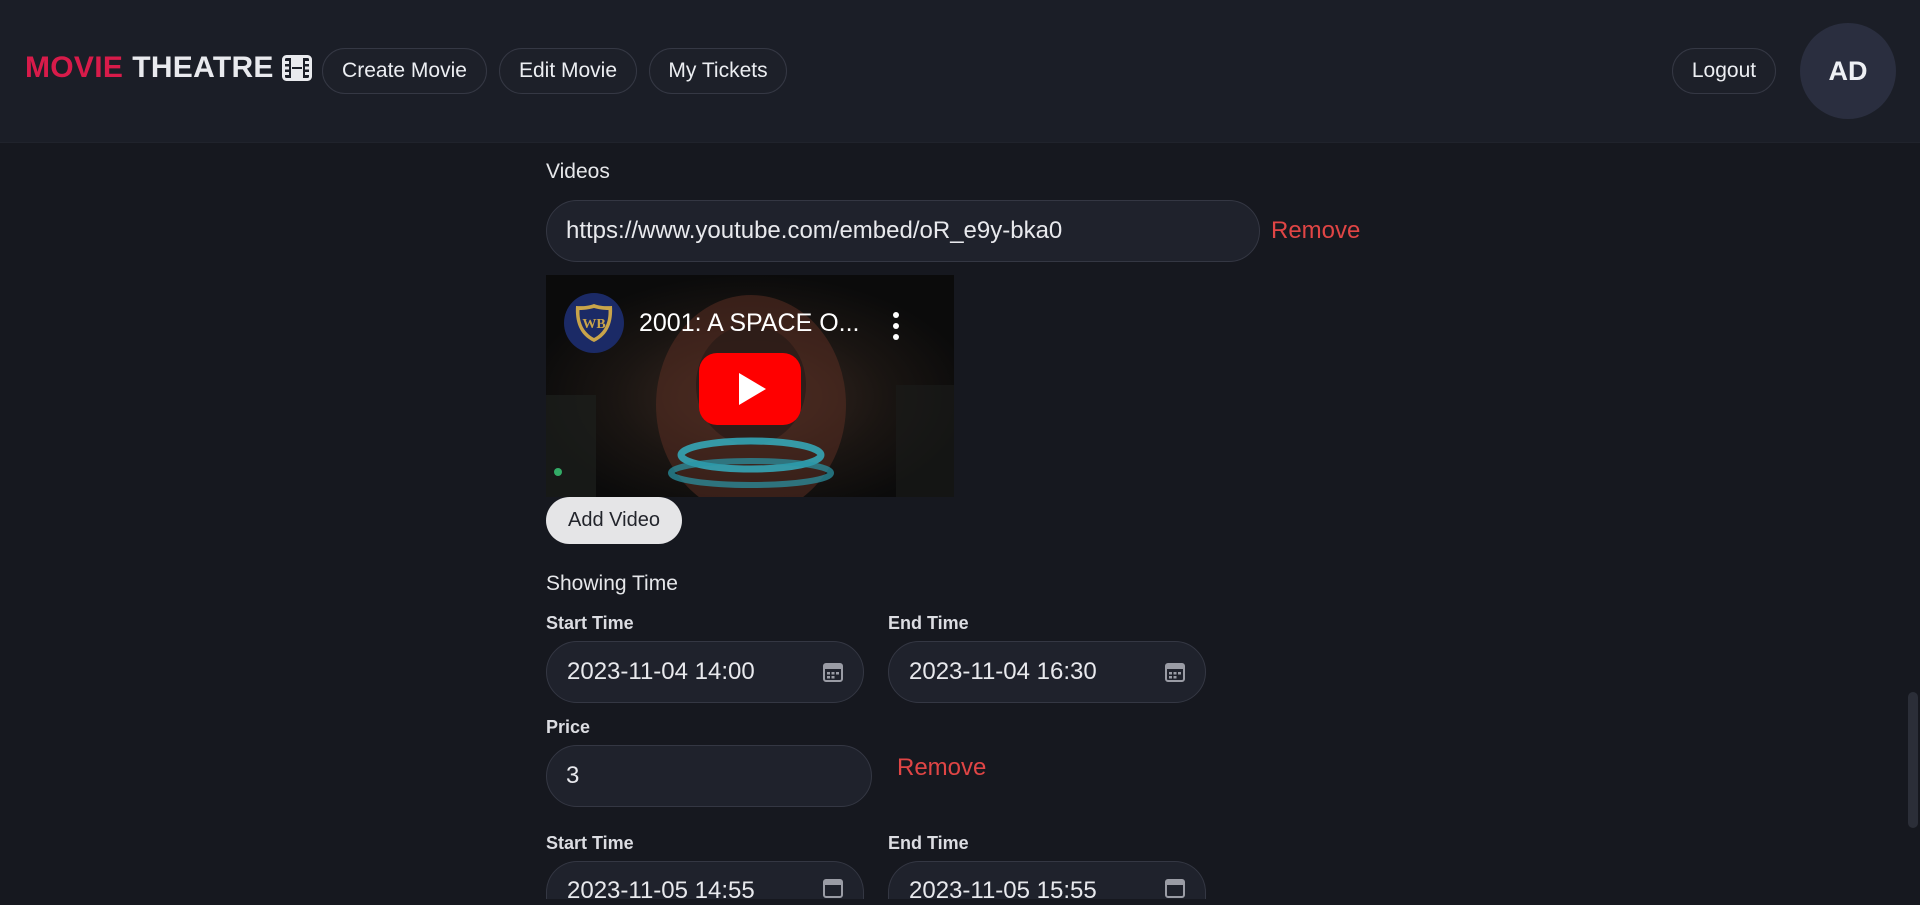 The image size is (1920, 905). I want to click on kebab-menu-icon, so click(896, 326).